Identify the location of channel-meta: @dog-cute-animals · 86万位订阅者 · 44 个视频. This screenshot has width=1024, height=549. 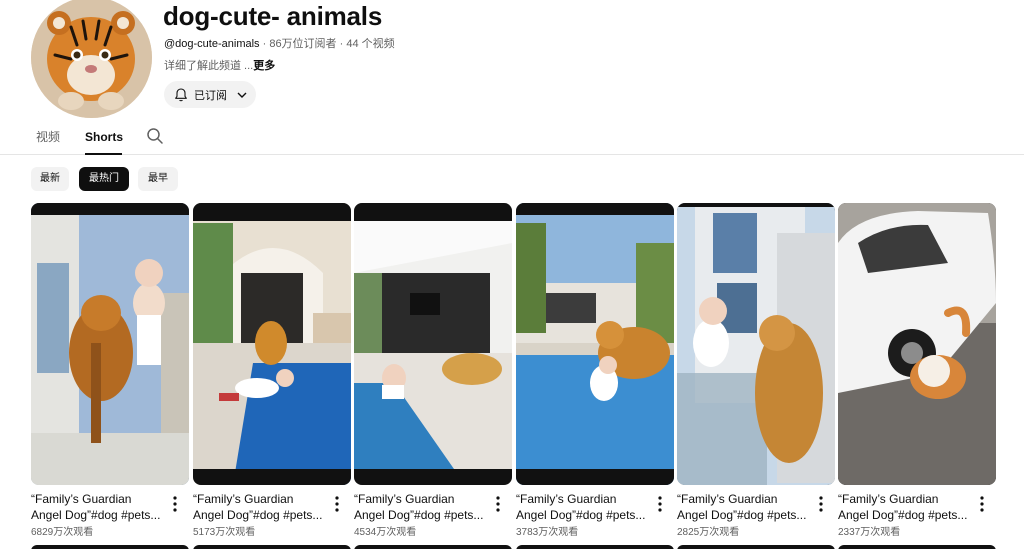
(279, 44).